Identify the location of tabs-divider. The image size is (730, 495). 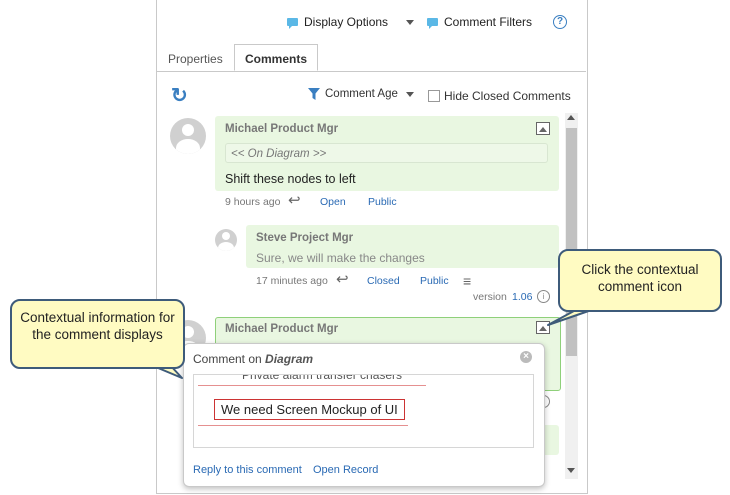
(371, 71).